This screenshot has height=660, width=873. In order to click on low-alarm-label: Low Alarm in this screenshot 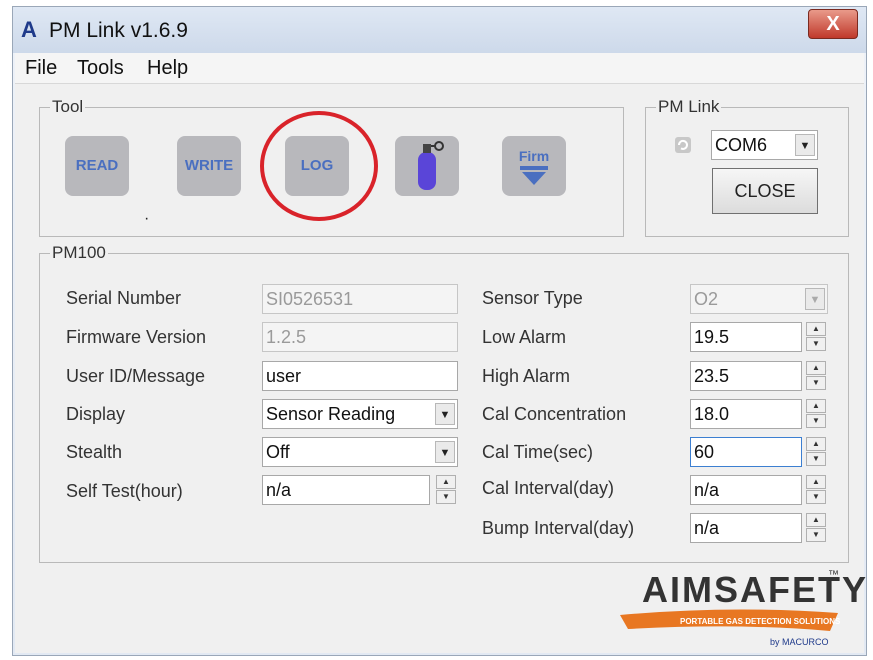, I will do `click(524, 337)`.